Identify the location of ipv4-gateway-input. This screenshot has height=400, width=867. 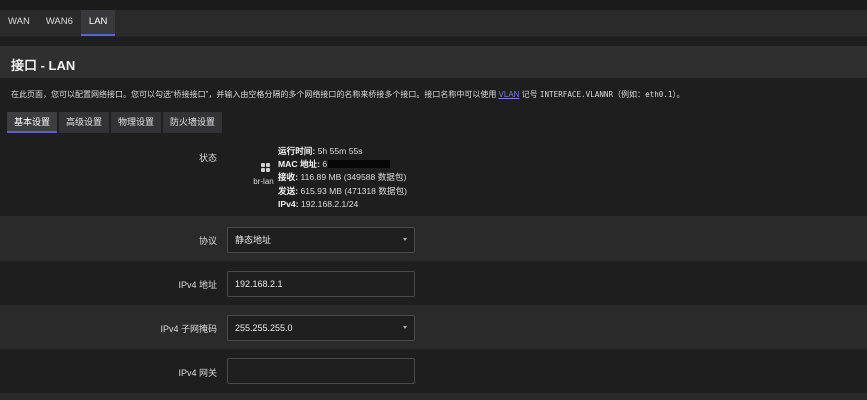
(321, 371).